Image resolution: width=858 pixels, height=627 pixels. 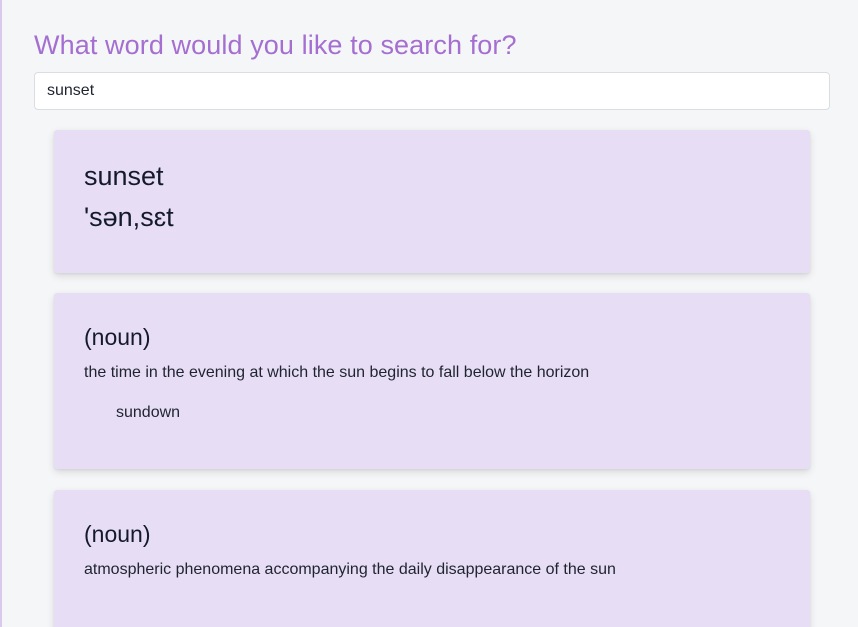 What do you see at coordinates (275, 45) in the screenshot?
I see `page-title: What word would you like to search for?` at bounding box center [275, 45].